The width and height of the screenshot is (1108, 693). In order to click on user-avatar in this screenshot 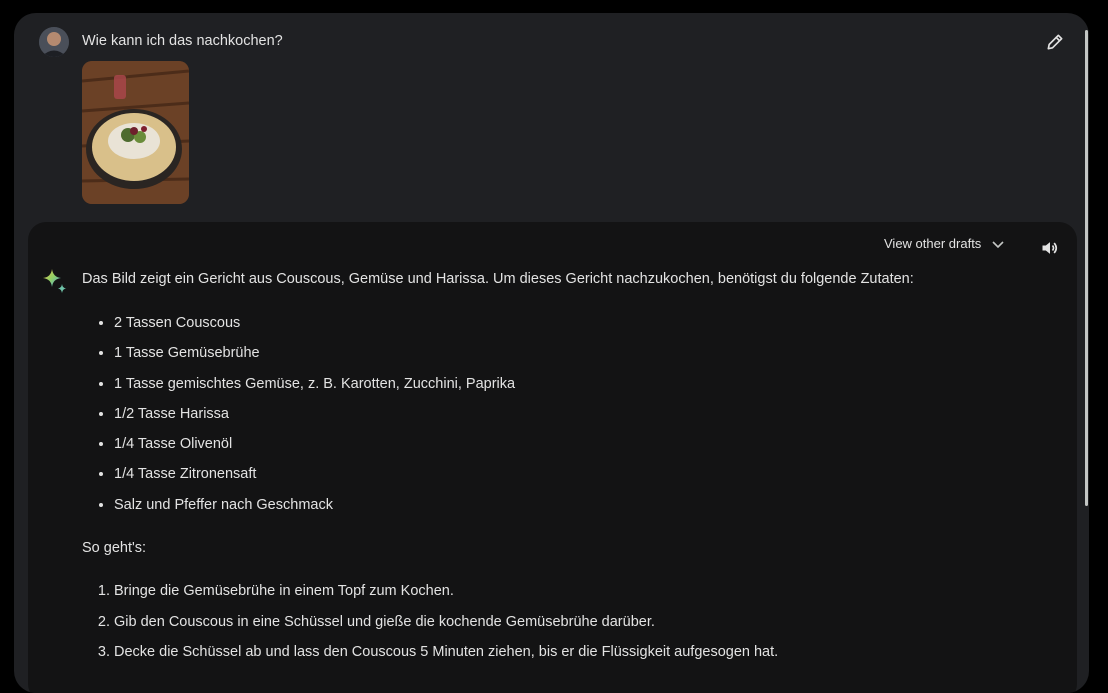, I will do `click(54, 42)`.